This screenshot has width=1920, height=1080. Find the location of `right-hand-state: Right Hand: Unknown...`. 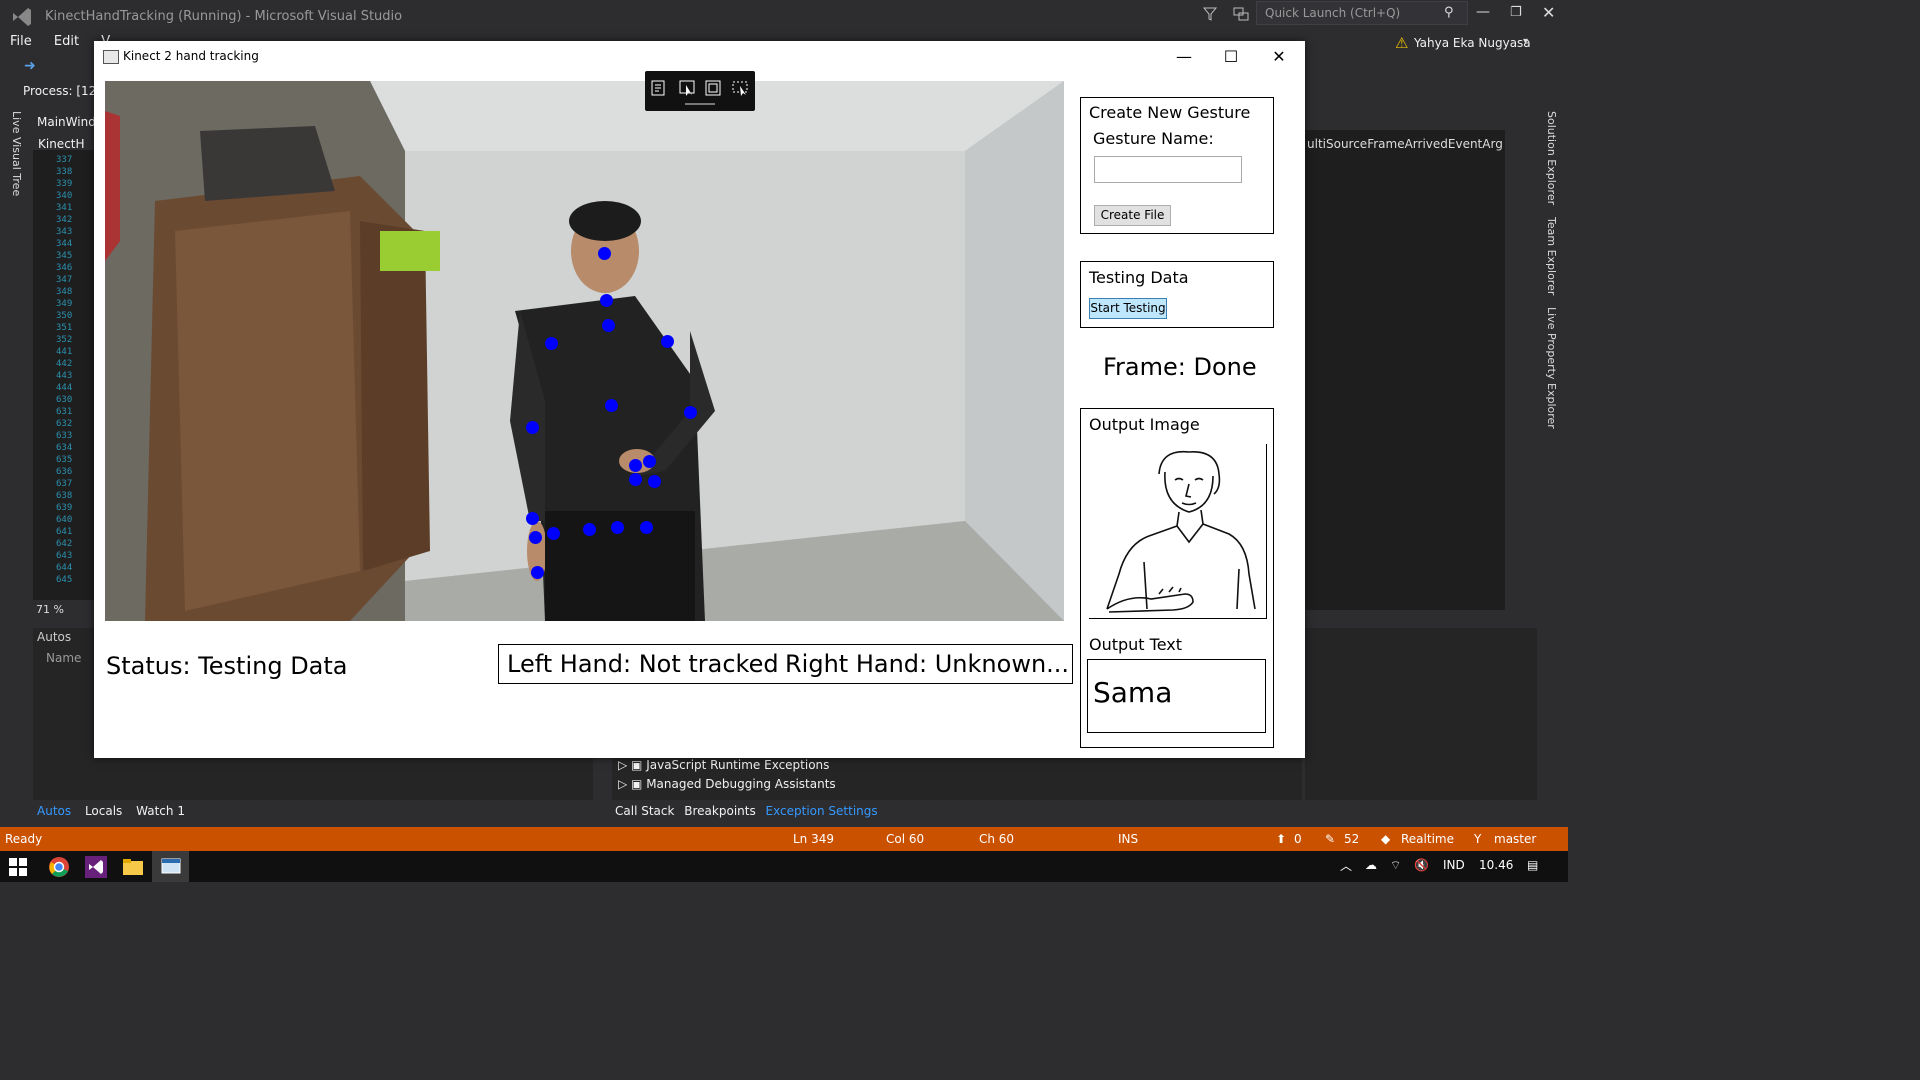

right-hand-state: Right Hand: Unknown... is located at coordinates (927, 664).